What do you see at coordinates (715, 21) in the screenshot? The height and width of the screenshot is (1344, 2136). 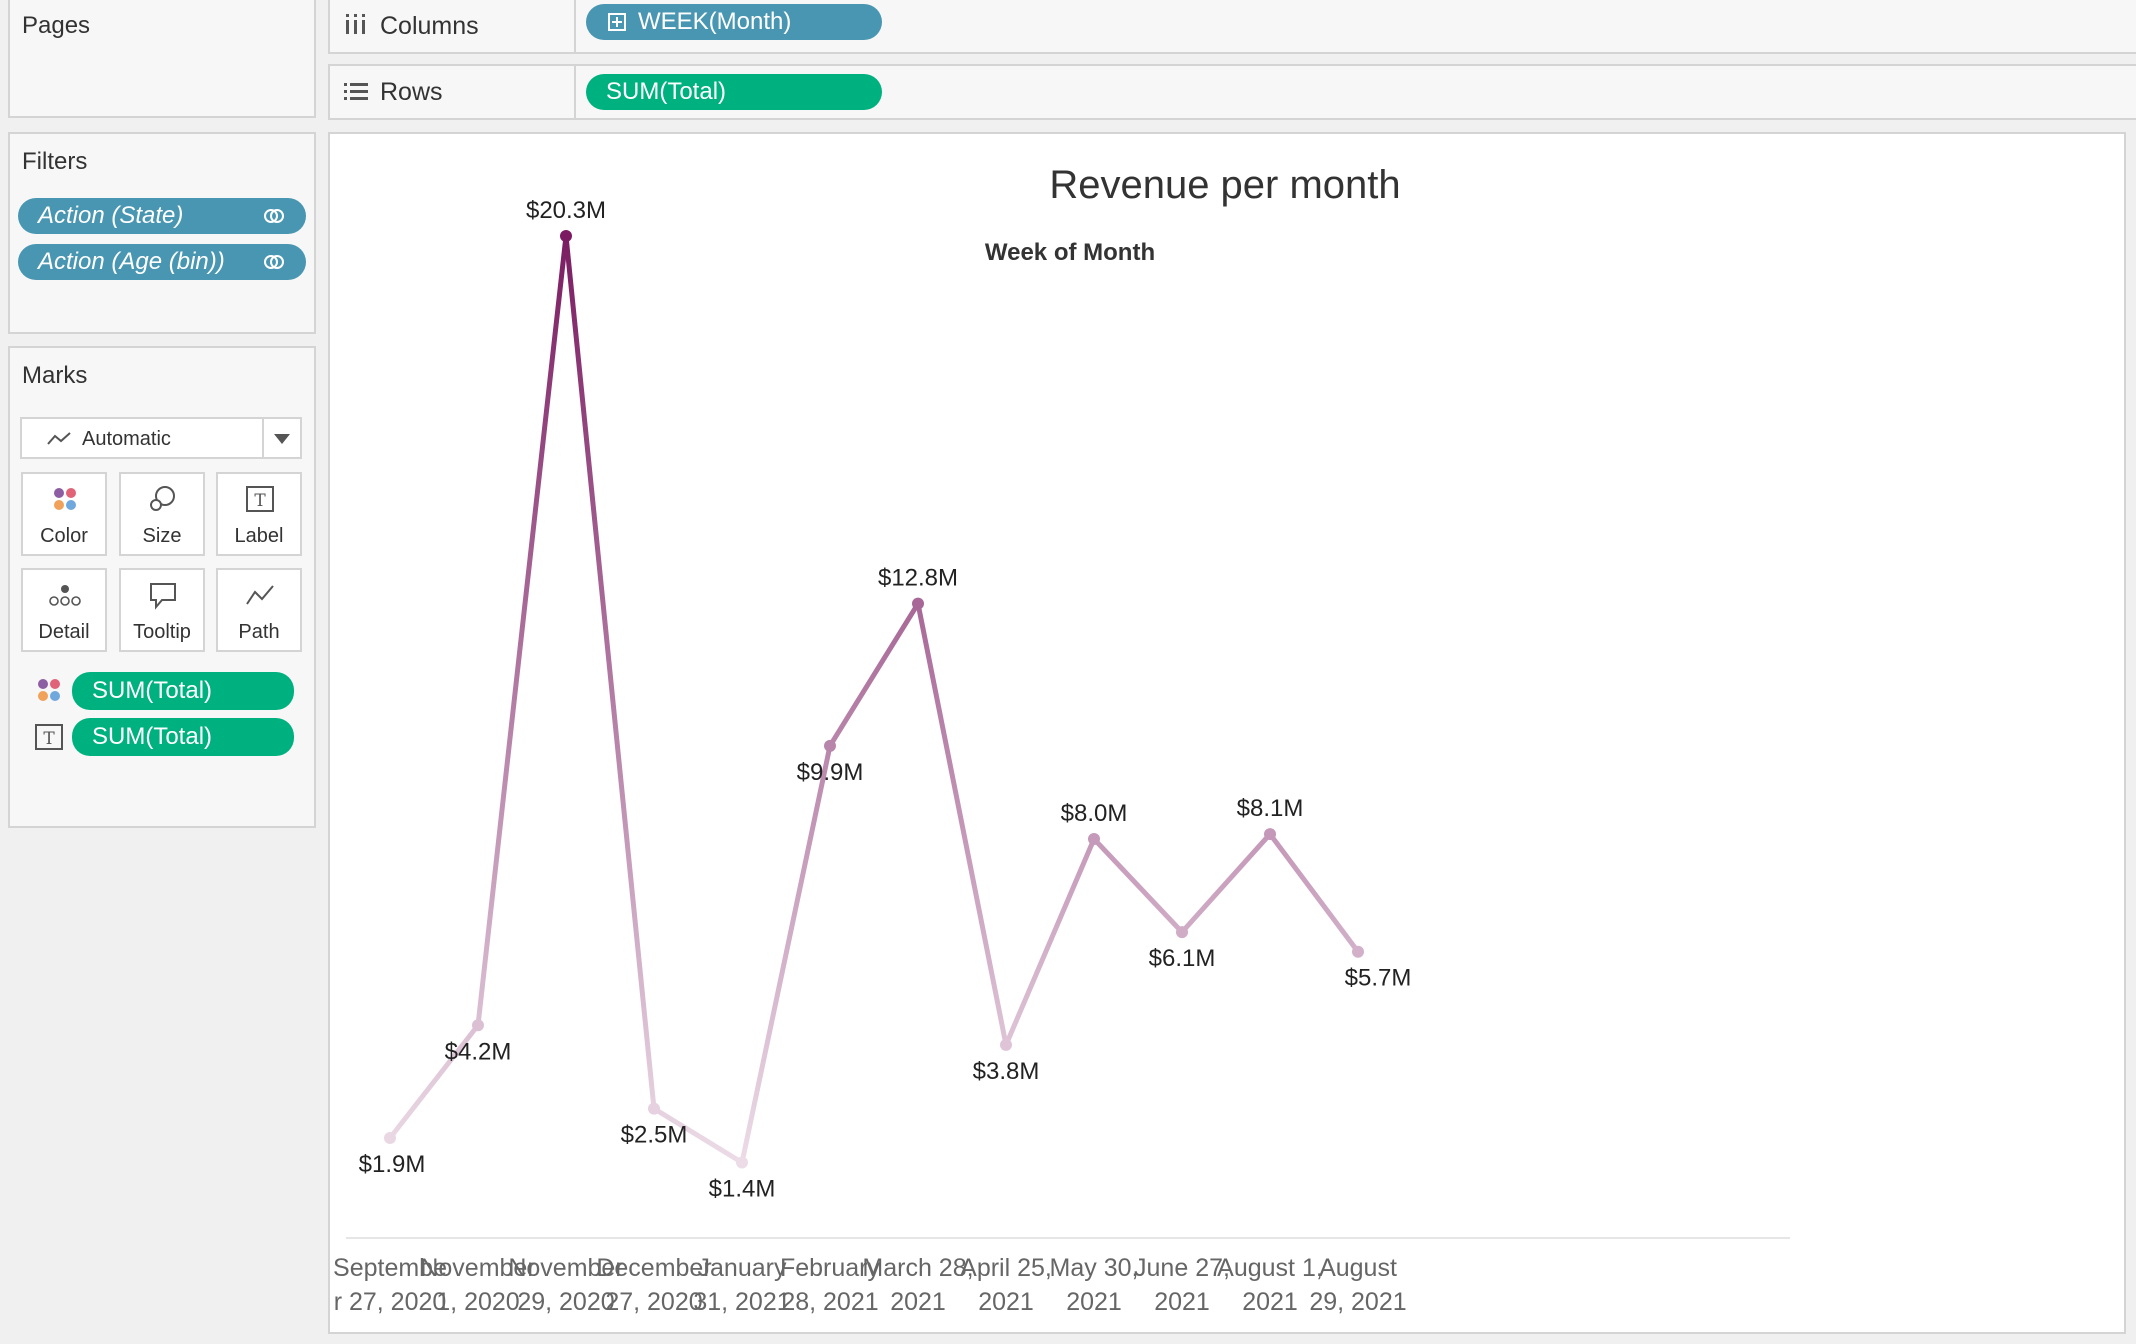 I see `columns-pill-label: WEEK(Month)` at bounding box center [715, 21].